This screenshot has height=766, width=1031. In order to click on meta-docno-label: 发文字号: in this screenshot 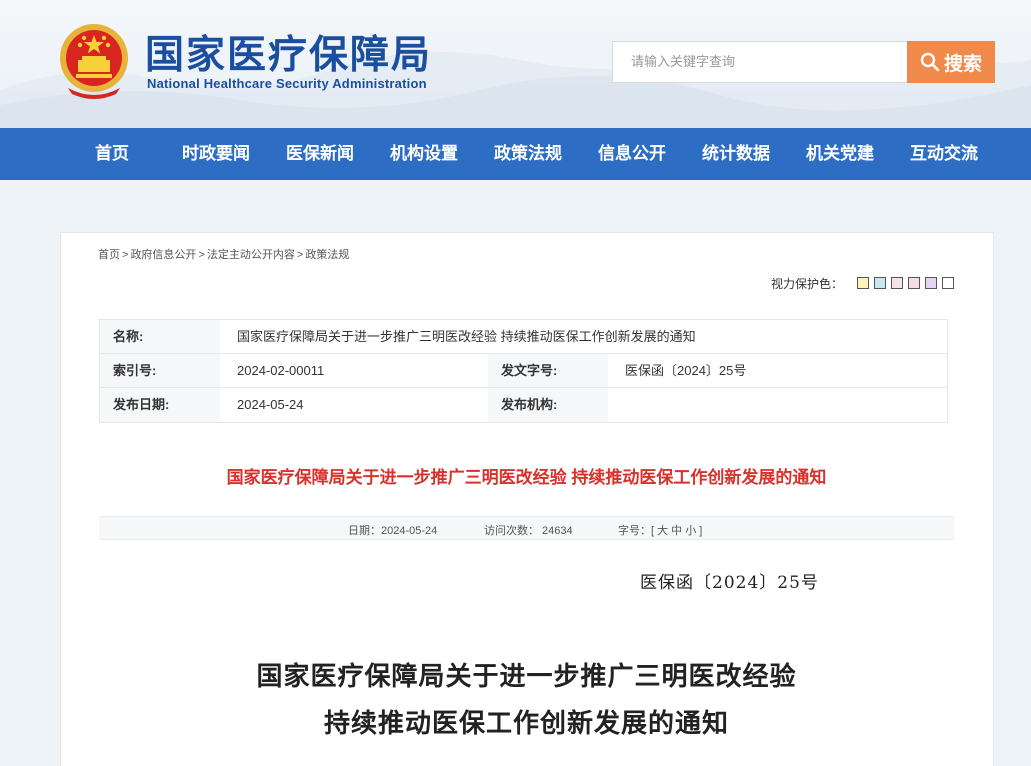, I will do `click(548, 371)`.